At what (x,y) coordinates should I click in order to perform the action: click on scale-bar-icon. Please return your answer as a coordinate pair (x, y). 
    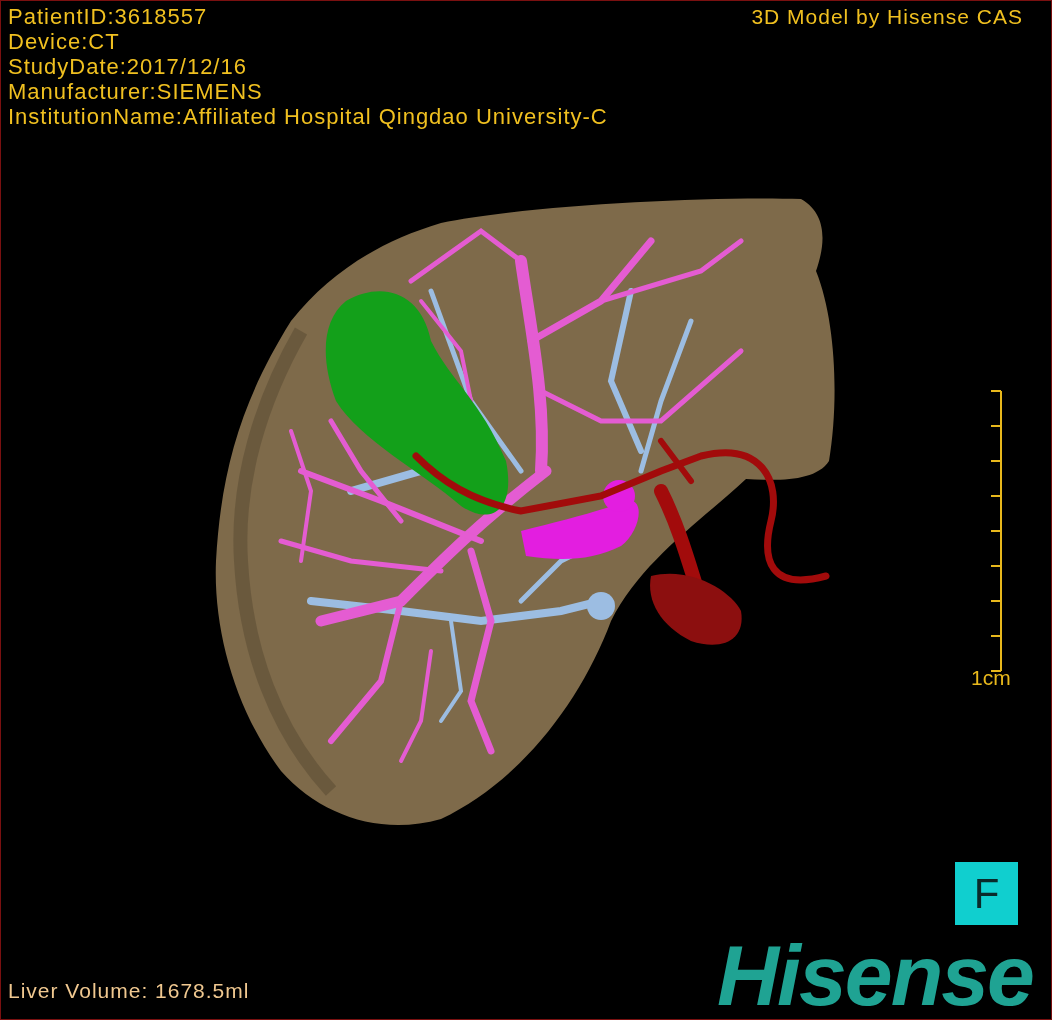
    Looking at the image, I should click on (996, 531).